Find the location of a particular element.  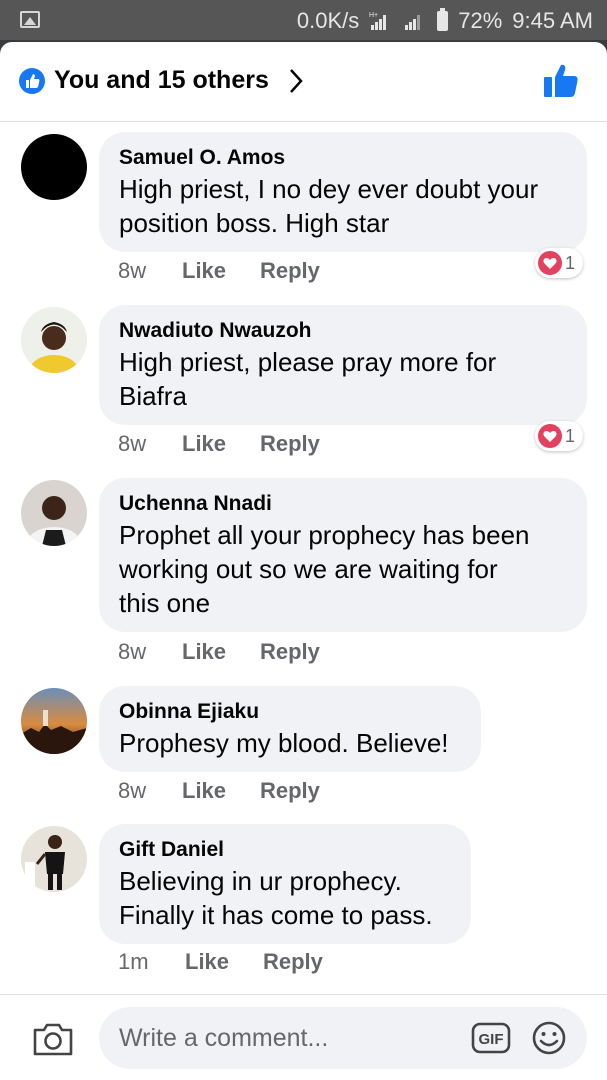

commenter-name: Nwadiuto Nwauzoh is located at coordinates (343, 331).